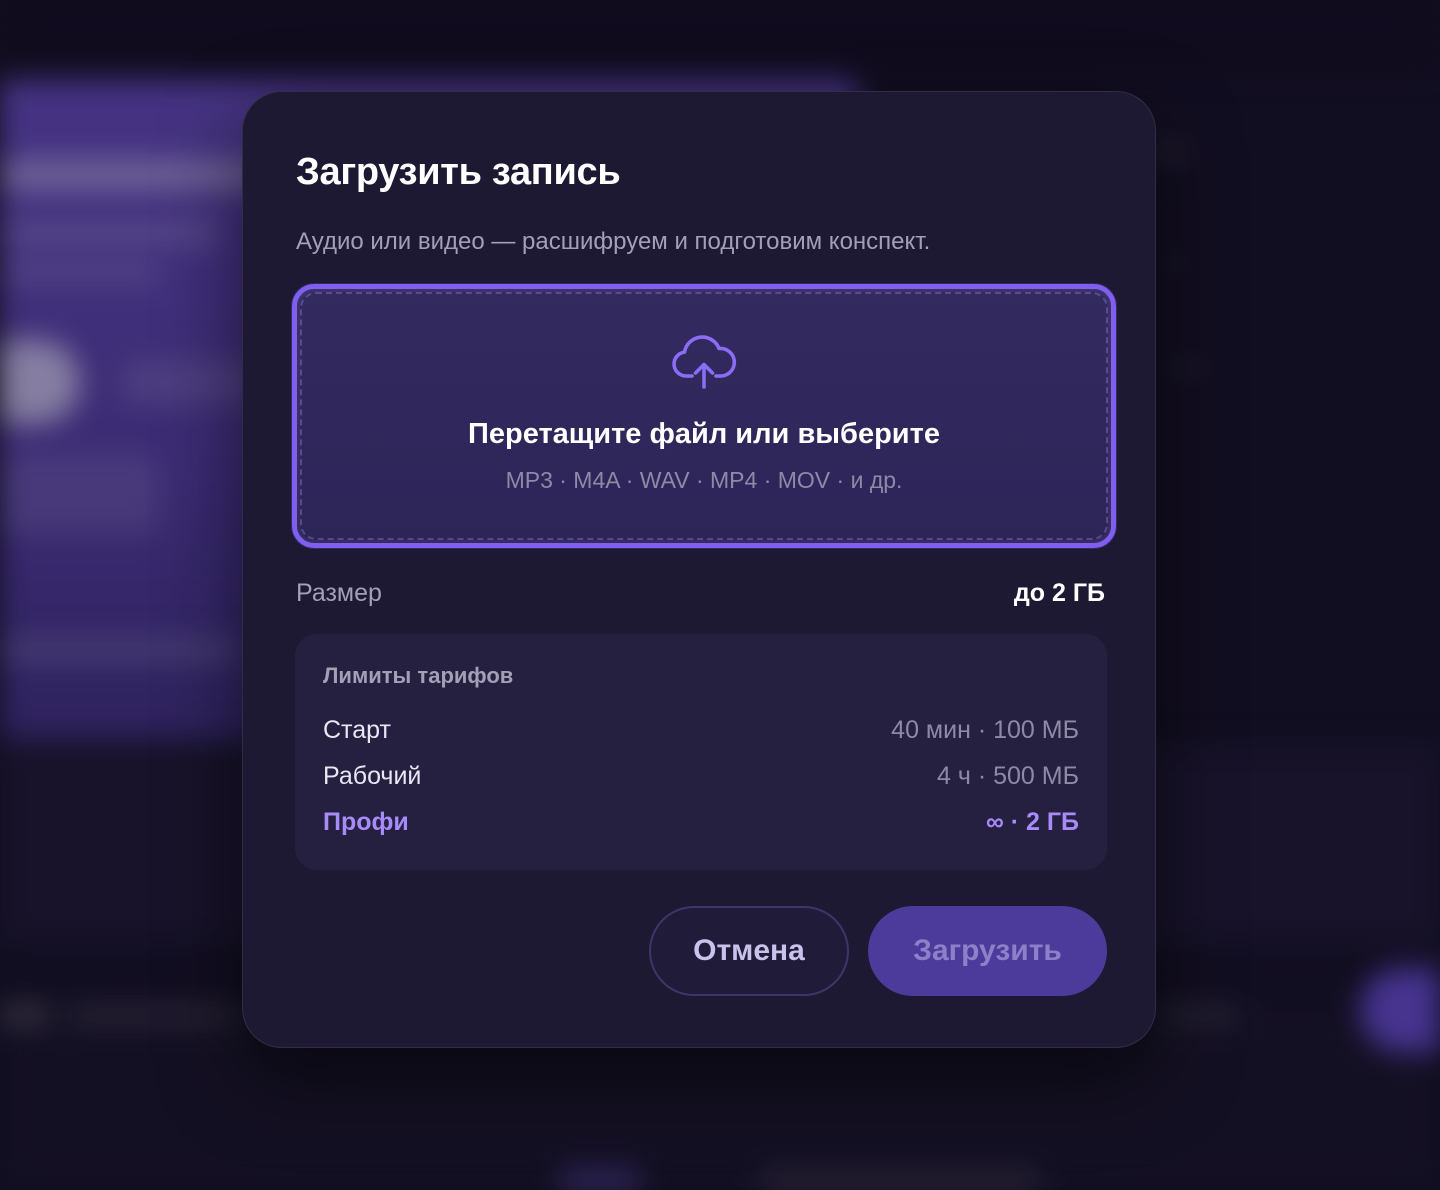 The width and height of the screenshot is (1440, 1190). I want to click on plan-name: Рабочий, so click(372, 776).